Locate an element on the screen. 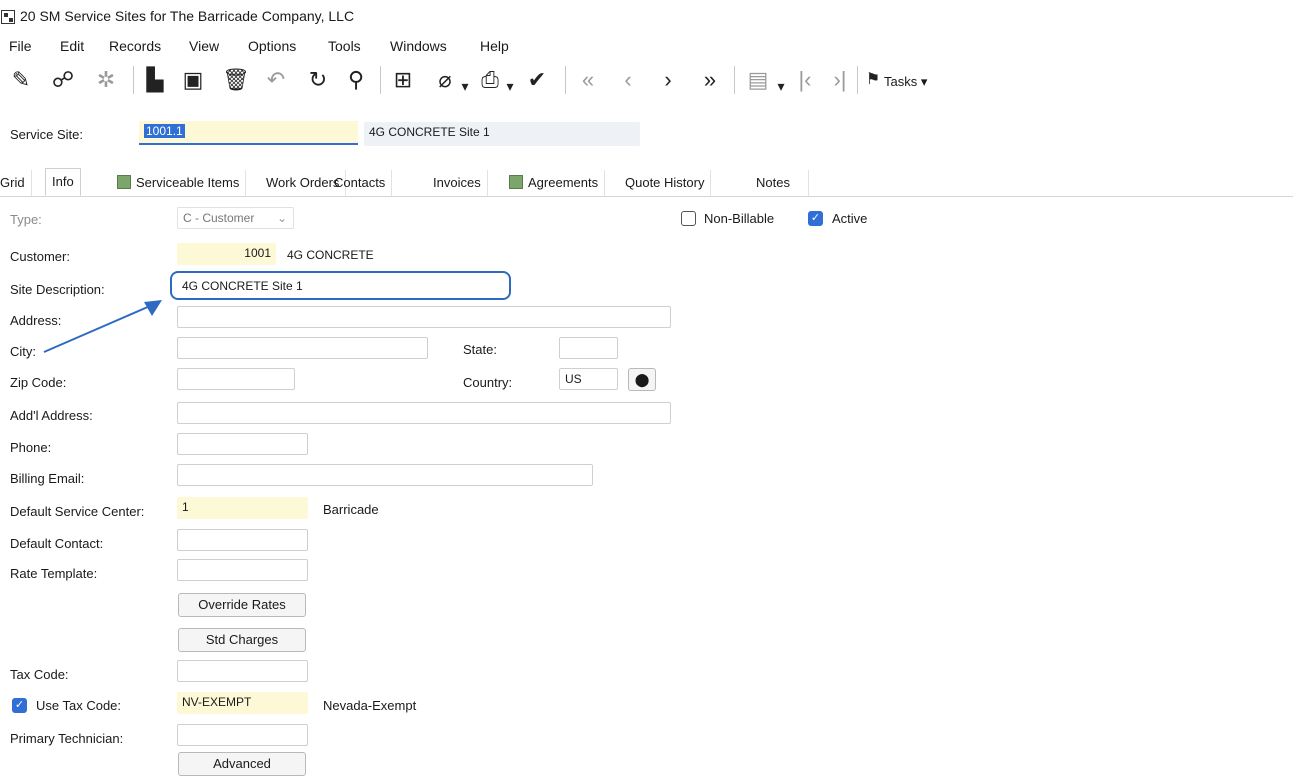 This screenshot has height=777, width=1293. use-tax-code-checkbox: ✓ is located at coordinates (19, 705).